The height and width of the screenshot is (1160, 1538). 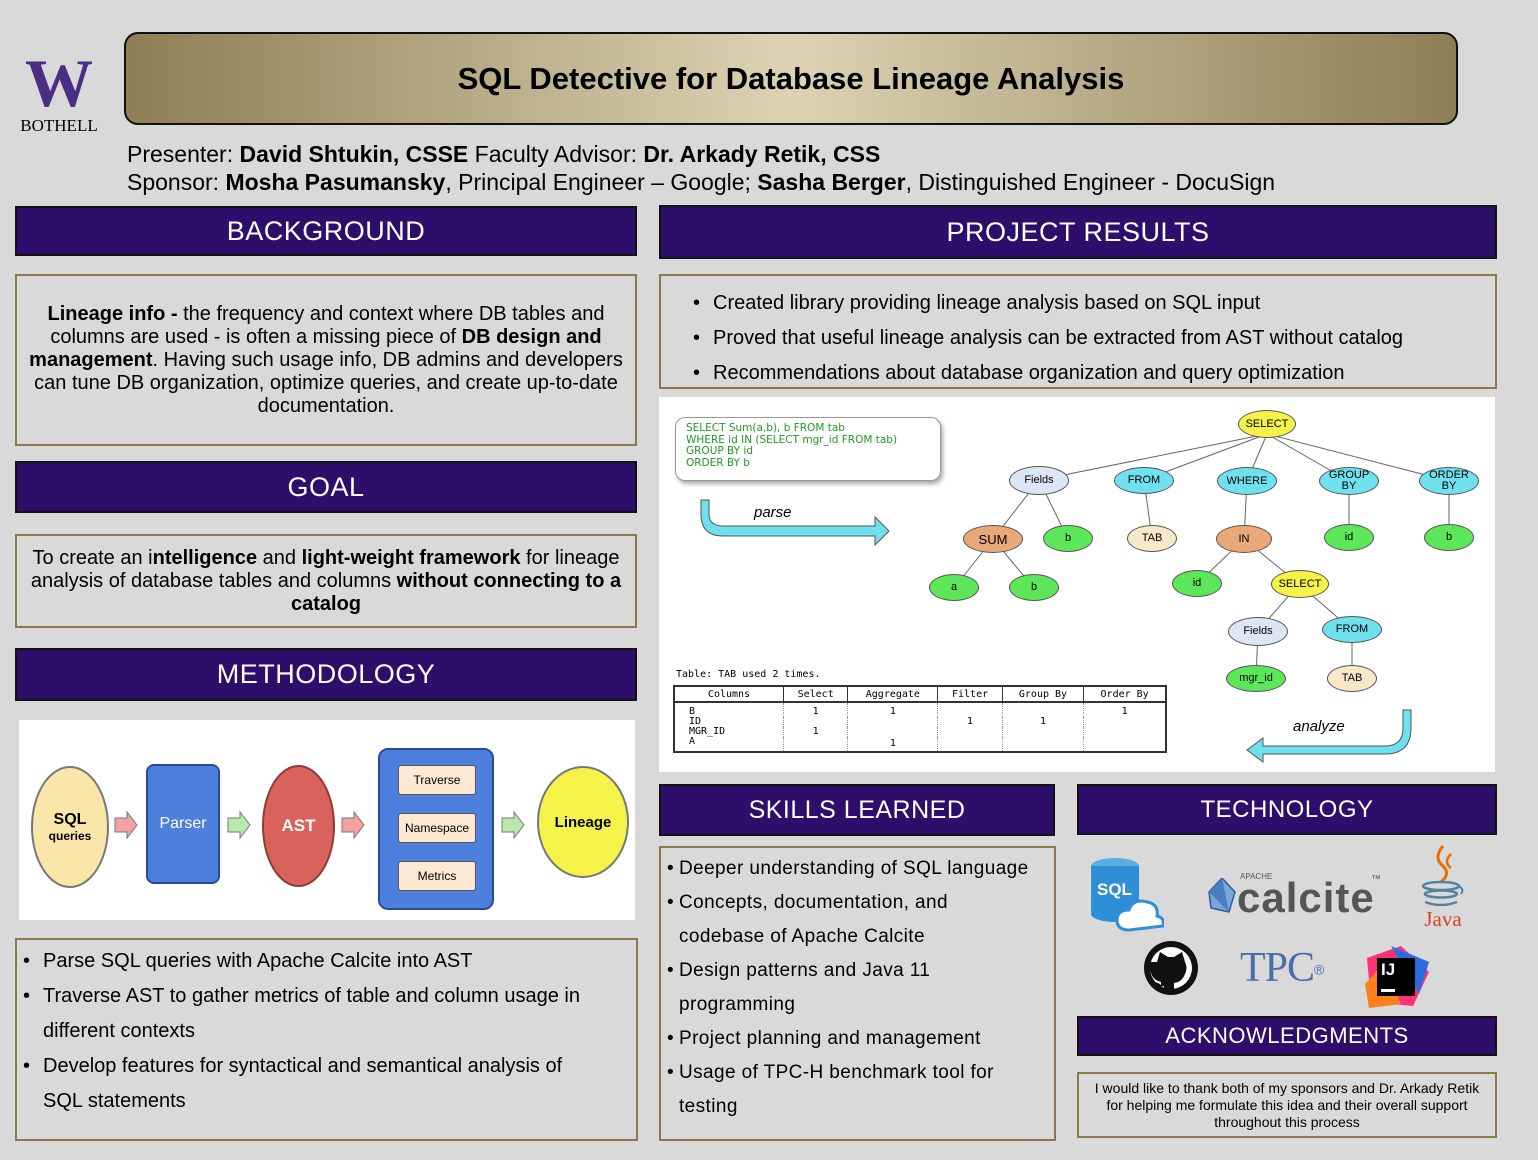 What do you see at coordinates (1306, 897) in the screenshot?
I see `calcite-label: calcite` at bounding box center [1306, 897].